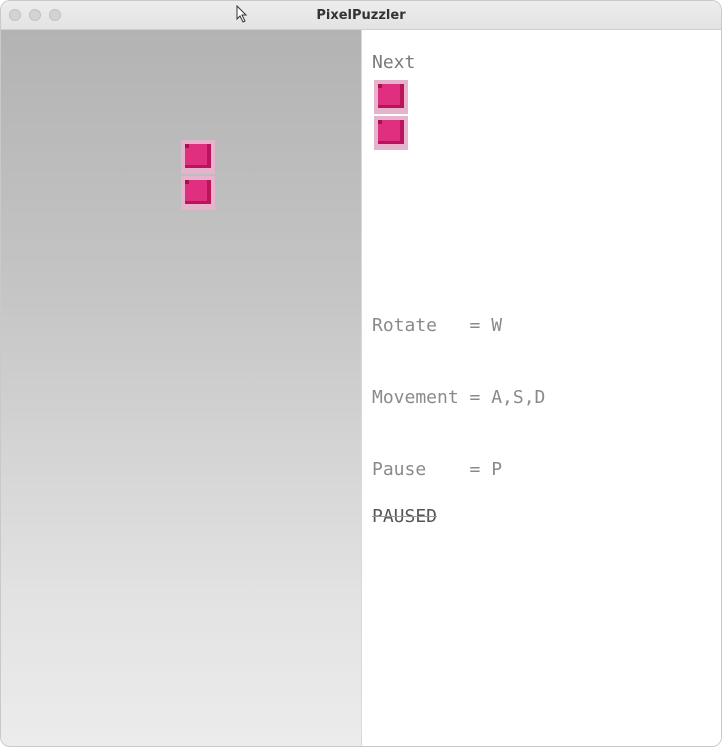  I want to click on next-label: Next, so click(394, 62).